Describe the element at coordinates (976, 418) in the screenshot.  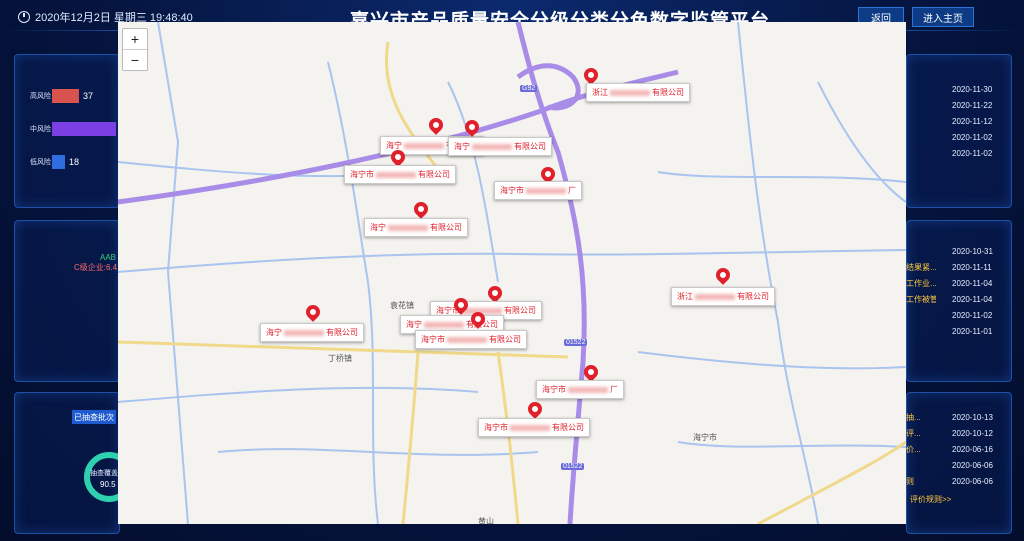
I see `list-item: 2020-10-13` at that location.